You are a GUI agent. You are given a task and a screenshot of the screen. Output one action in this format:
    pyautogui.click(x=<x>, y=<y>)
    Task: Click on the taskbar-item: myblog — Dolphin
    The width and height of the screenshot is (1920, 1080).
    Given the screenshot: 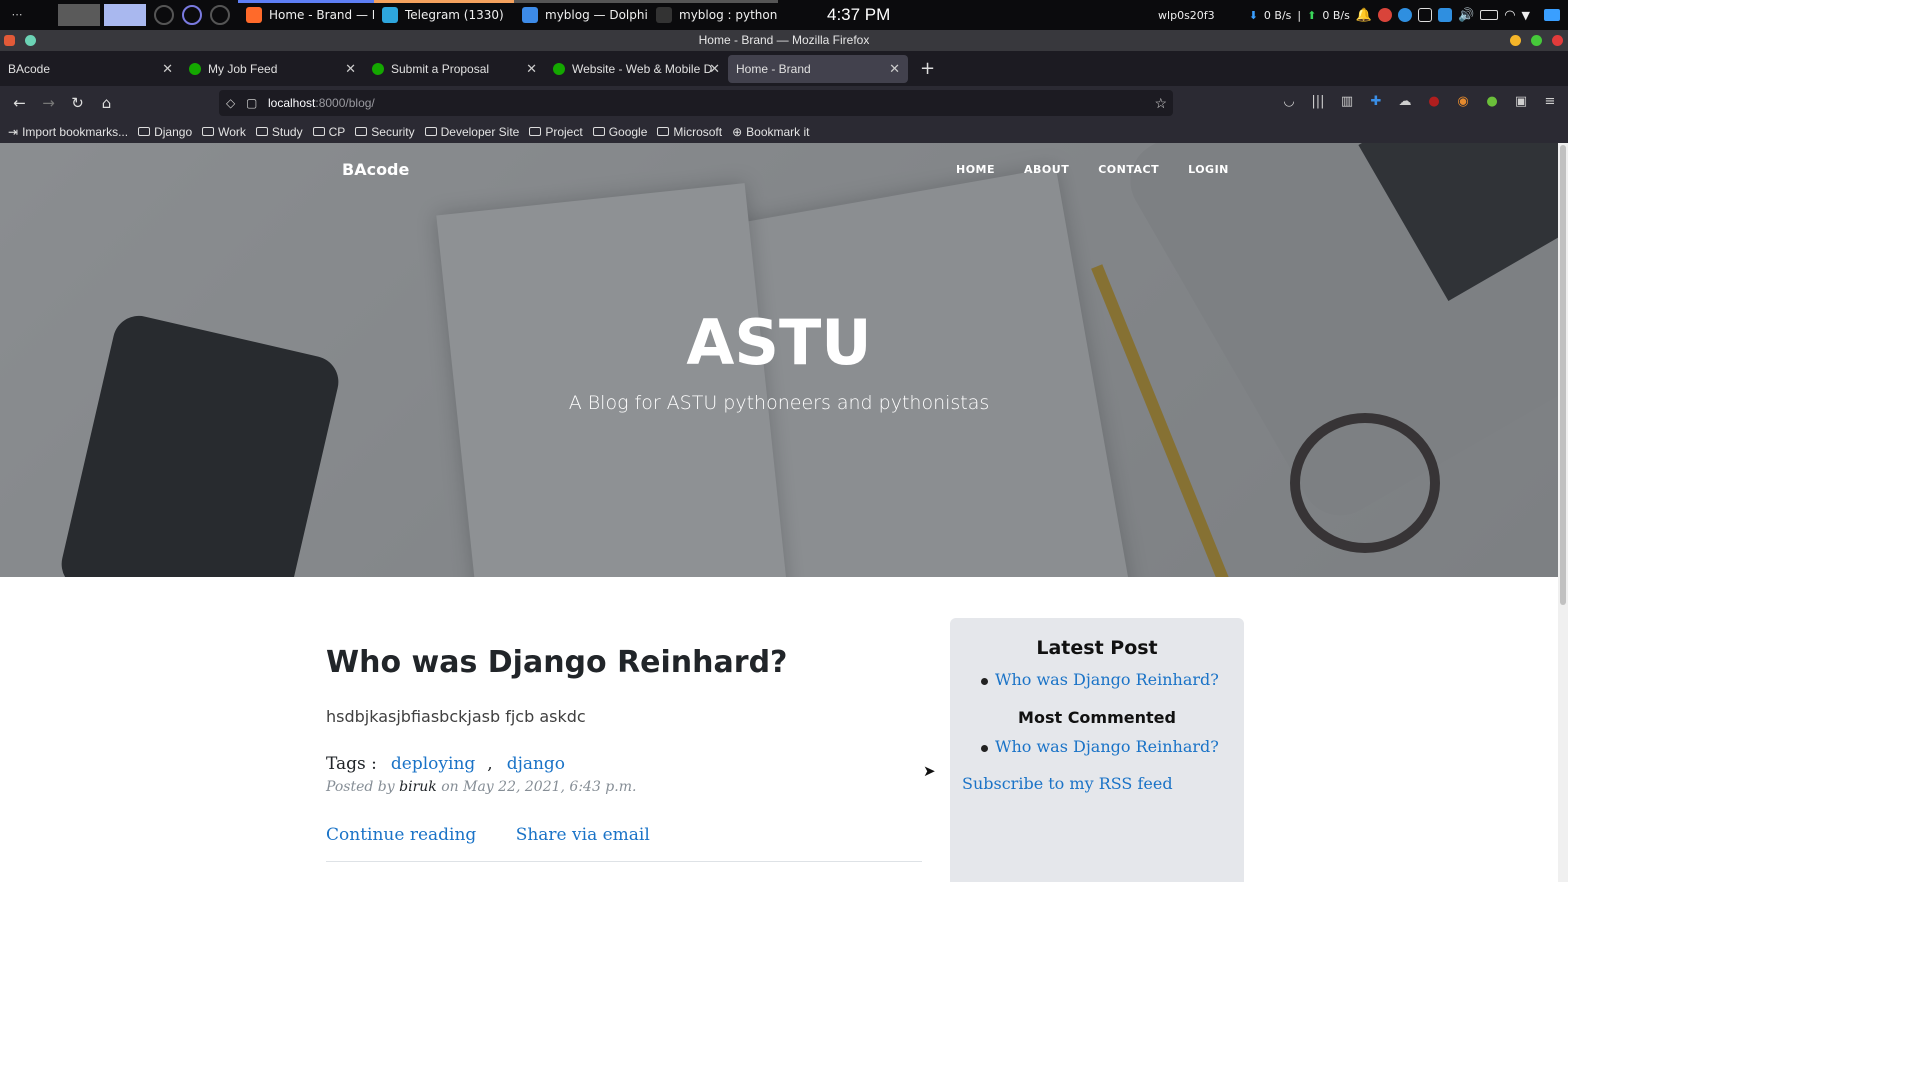 What is the action you would take?
    pyautogui.click(x=581, y=15)
    